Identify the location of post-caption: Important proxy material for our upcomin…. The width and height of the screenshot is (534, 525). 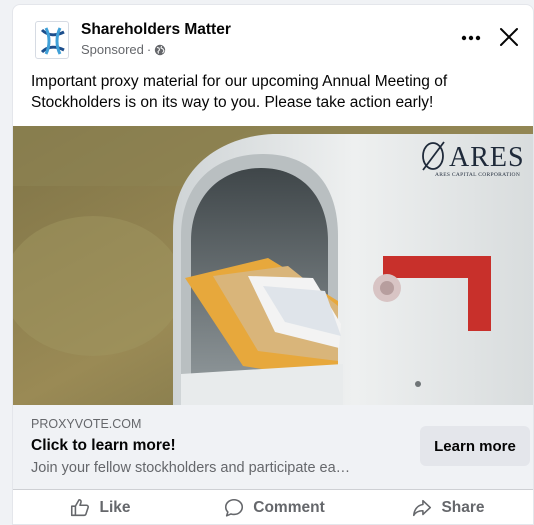
(239, 92).